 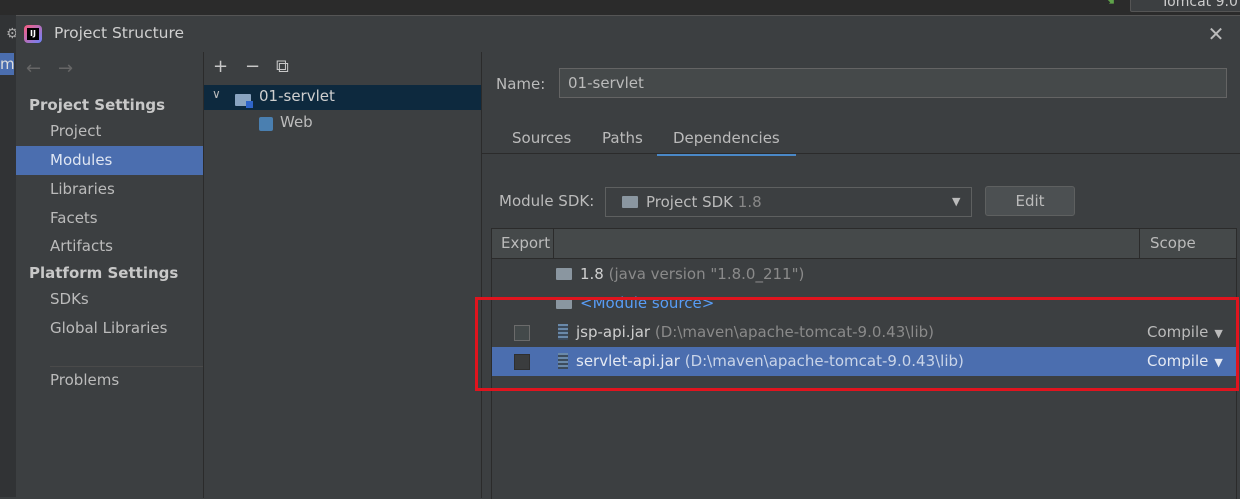 What do you see at coordinates (297, 96) in the screenshot?
I see `module-name: 01-servlet` at bounding box center [297, 96].